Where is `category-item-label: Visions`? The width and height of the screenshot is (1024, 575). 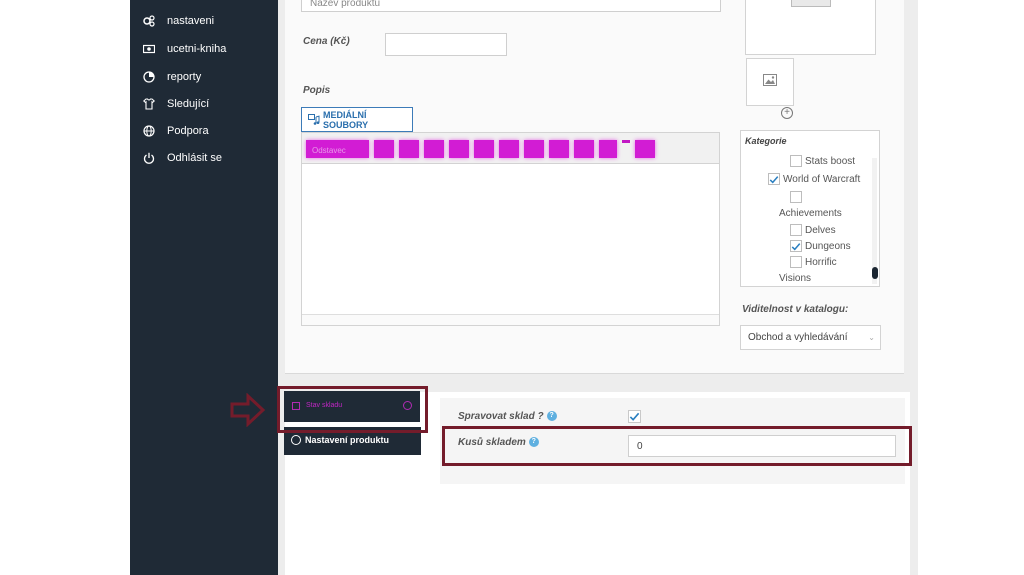
category-item-label: Visions is located at coordinates (795, 278).